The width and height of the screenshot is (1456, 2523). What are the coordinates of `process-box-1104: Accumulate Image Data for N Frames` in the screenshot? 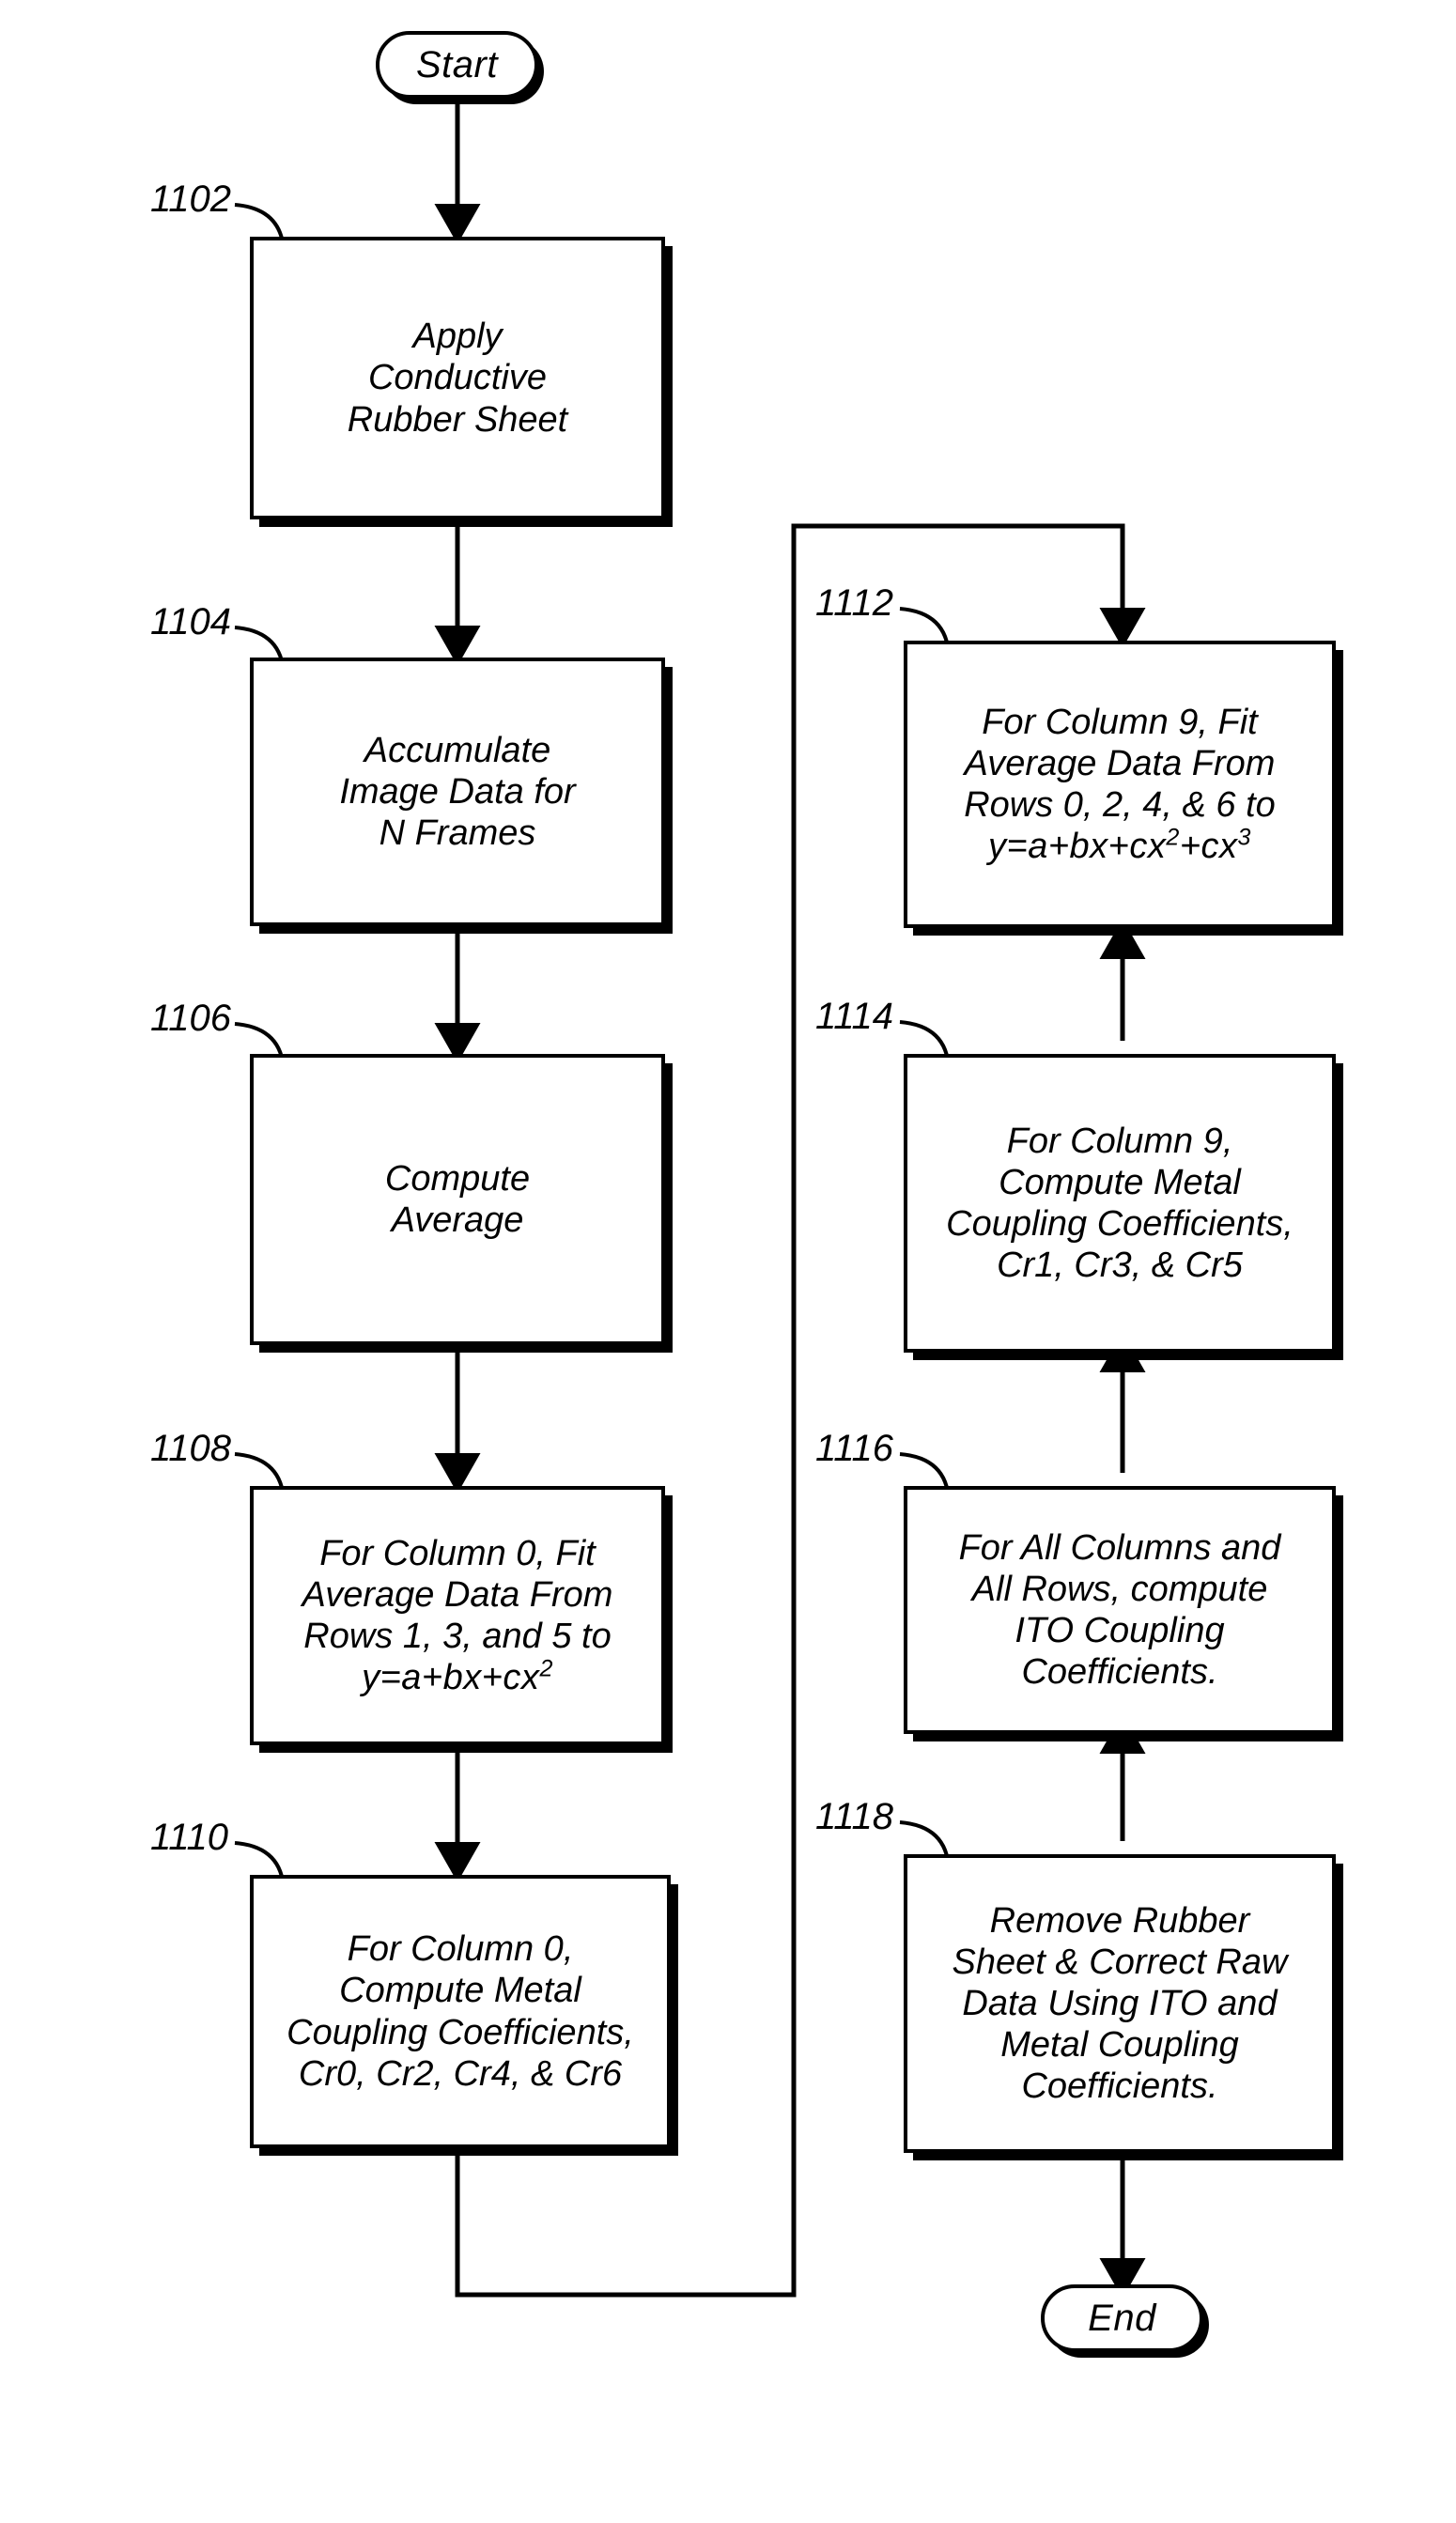 It's located at (457, 792).